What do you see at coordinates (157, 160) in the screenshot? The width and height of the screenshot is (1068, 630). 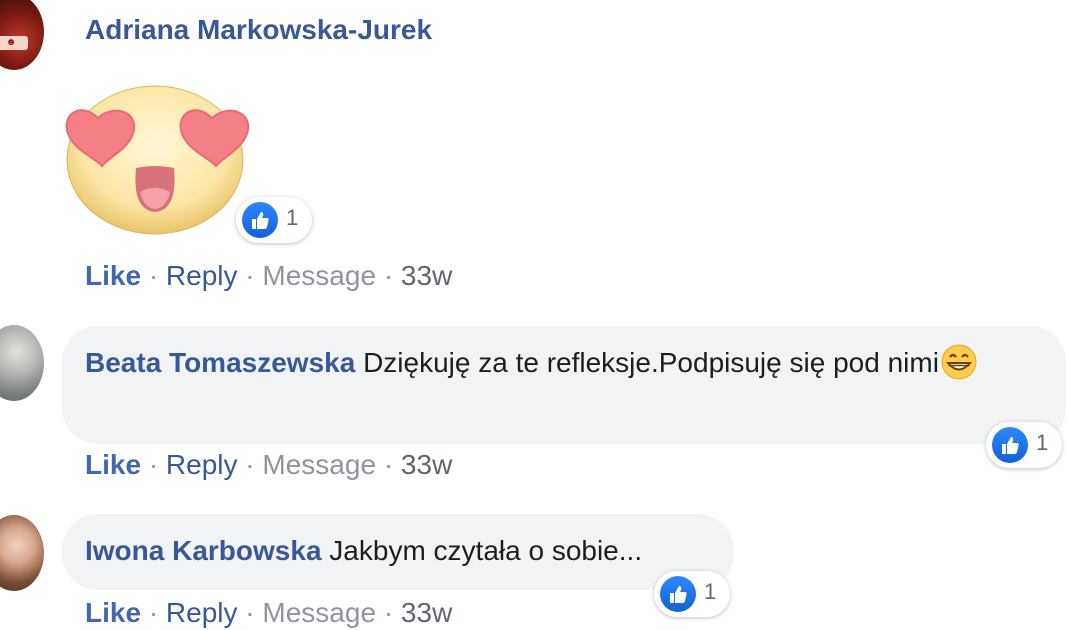 I see `heart-eyes-emoji-sticker-icon` at bounding box center [157, 160].